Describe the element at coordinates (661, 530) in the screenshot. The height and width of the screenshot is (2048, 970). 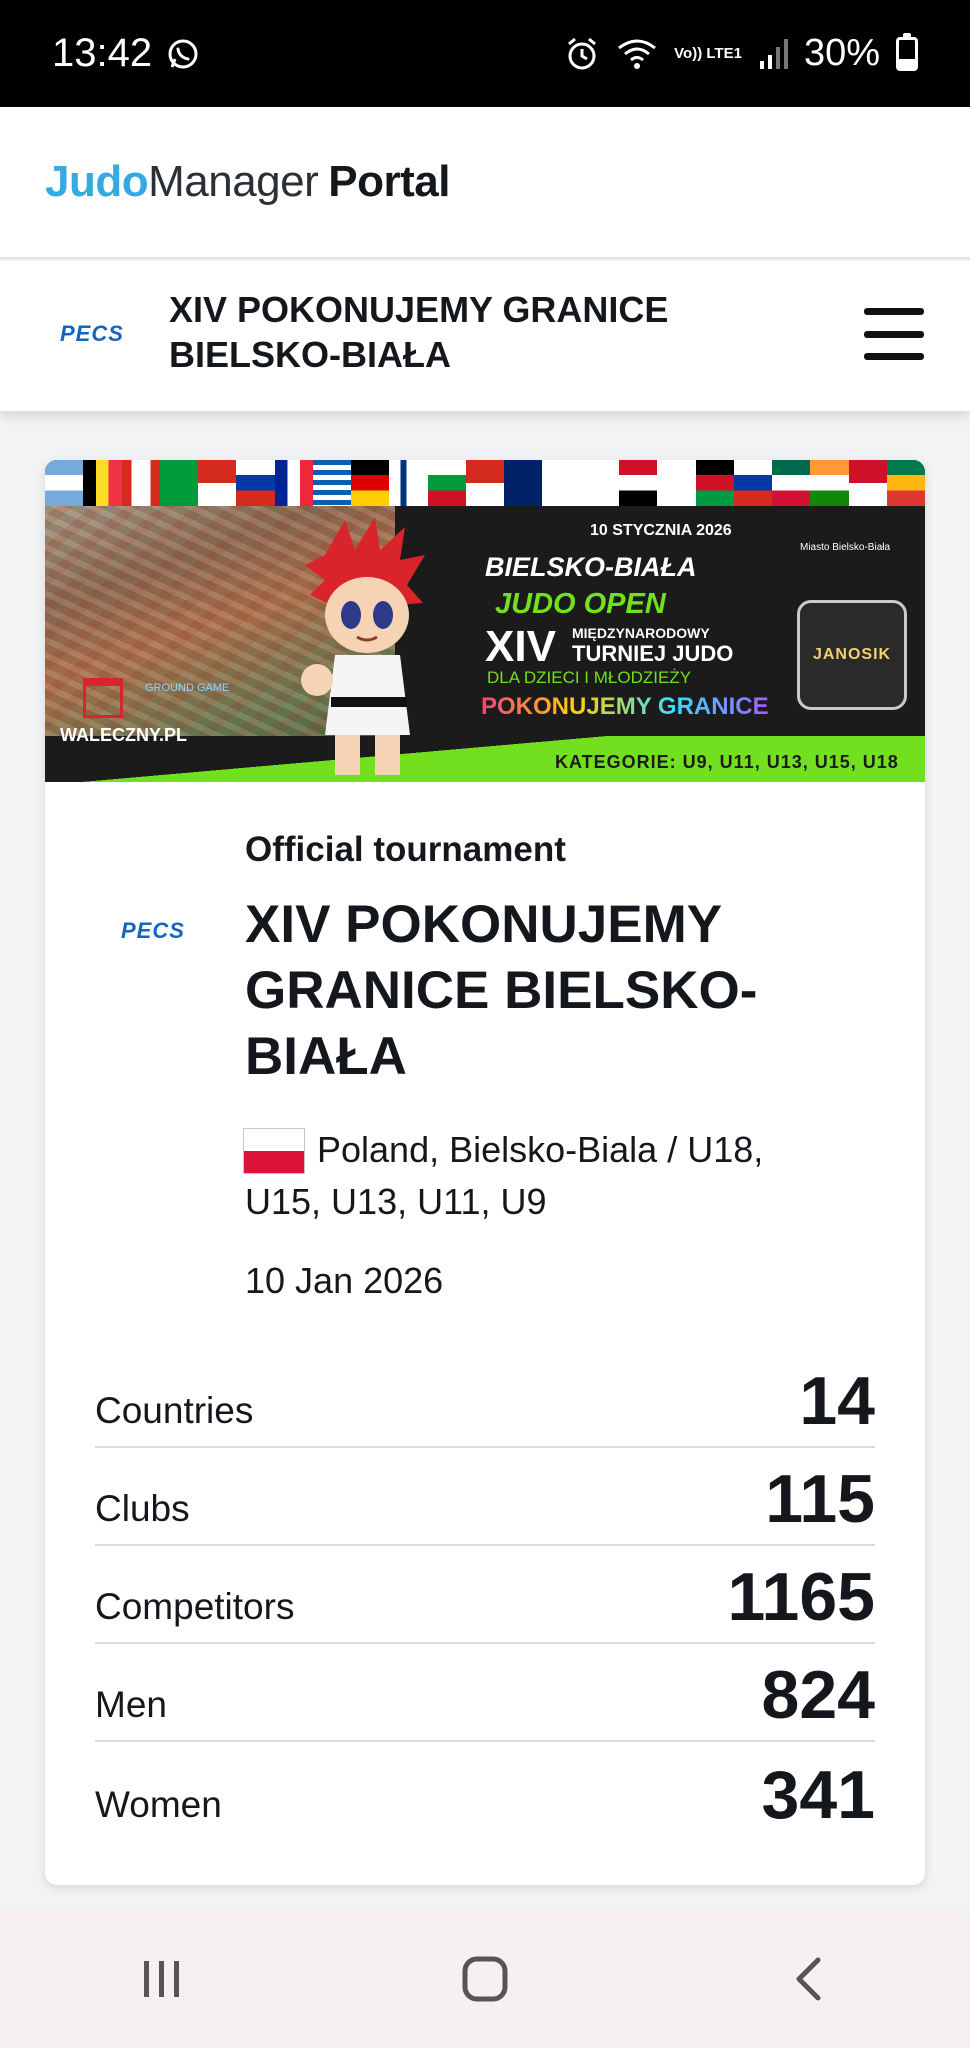
I see `banner-date: 10 STYCZNIA 2026` at that location.